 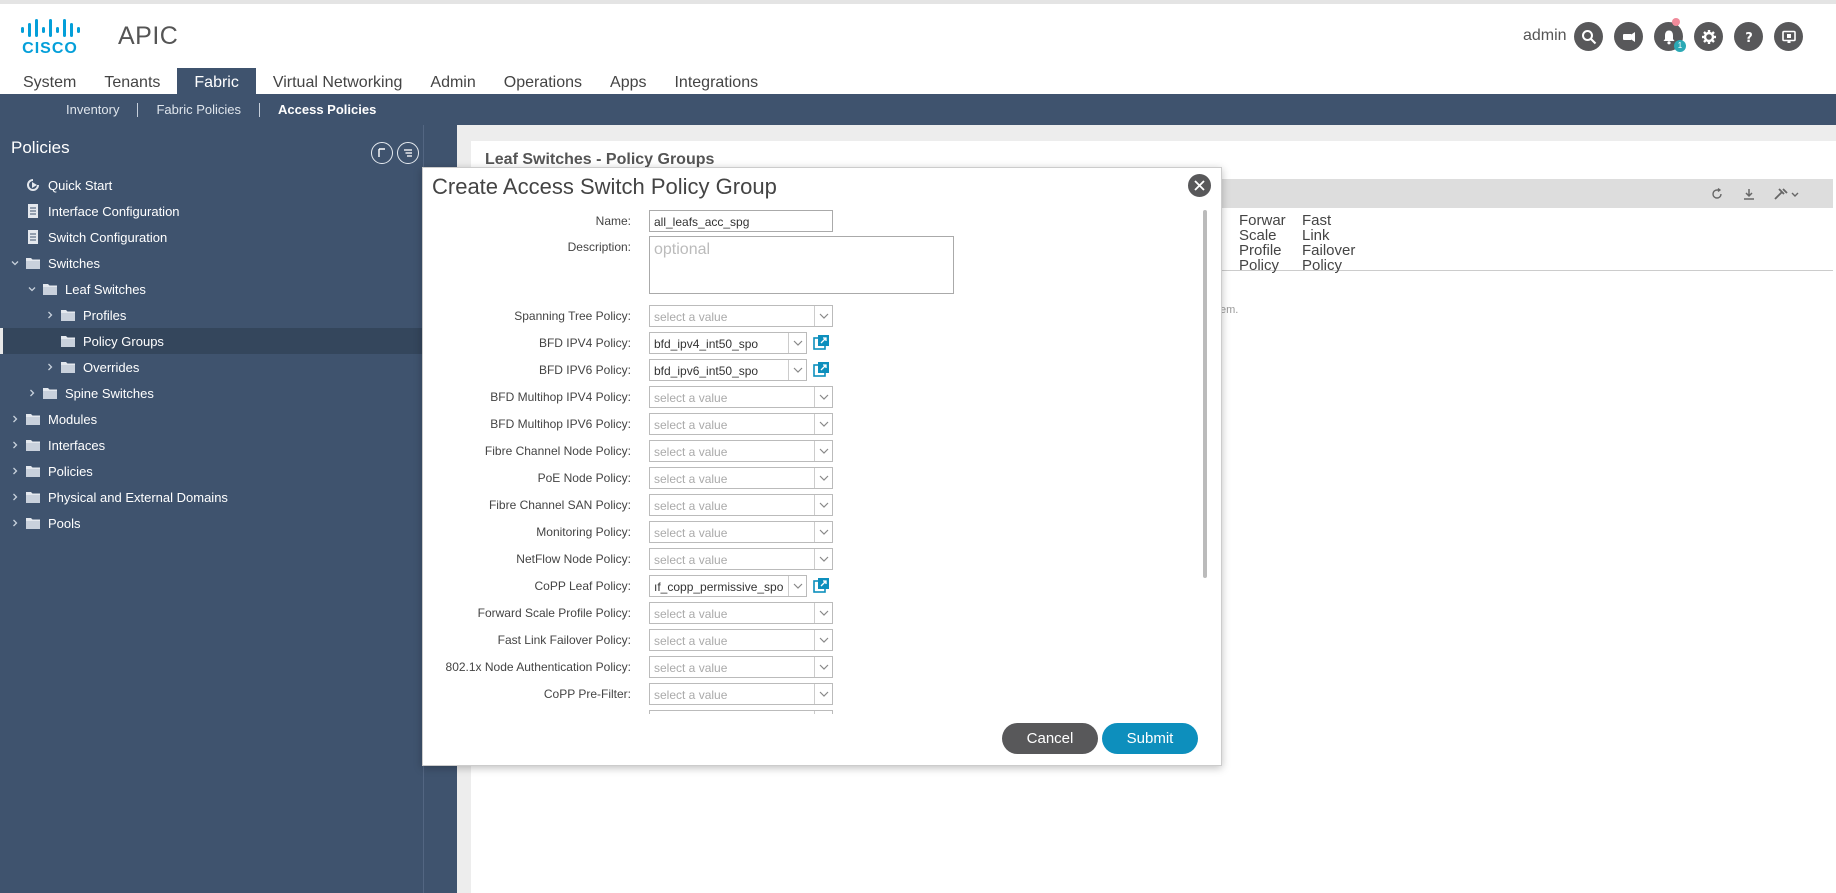 I want to click on sidebar-item-interfaces: Interfaces, so click(x=211, y=445).